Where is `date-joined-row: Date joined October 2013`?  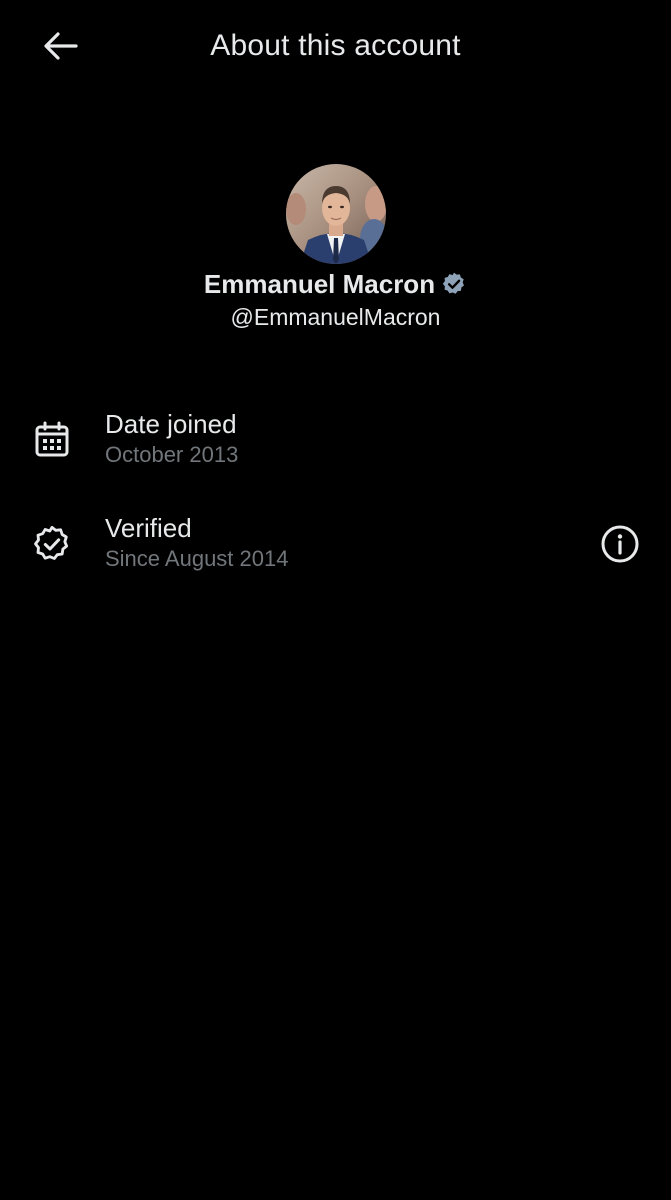
date-joined-row: Date joined October 2013 is located at coordinates (335, 444).